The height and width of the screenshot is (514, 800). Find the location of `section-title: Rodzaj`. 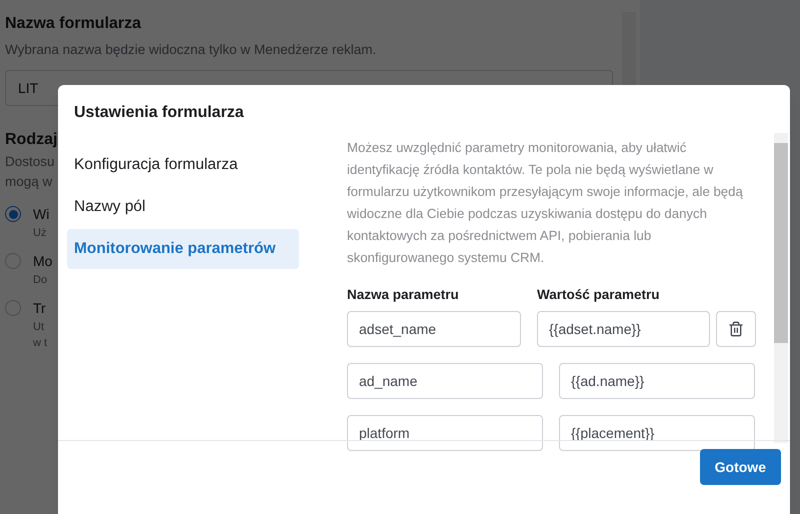

section-title: Rodzaj is located at coordinates (31, 140).